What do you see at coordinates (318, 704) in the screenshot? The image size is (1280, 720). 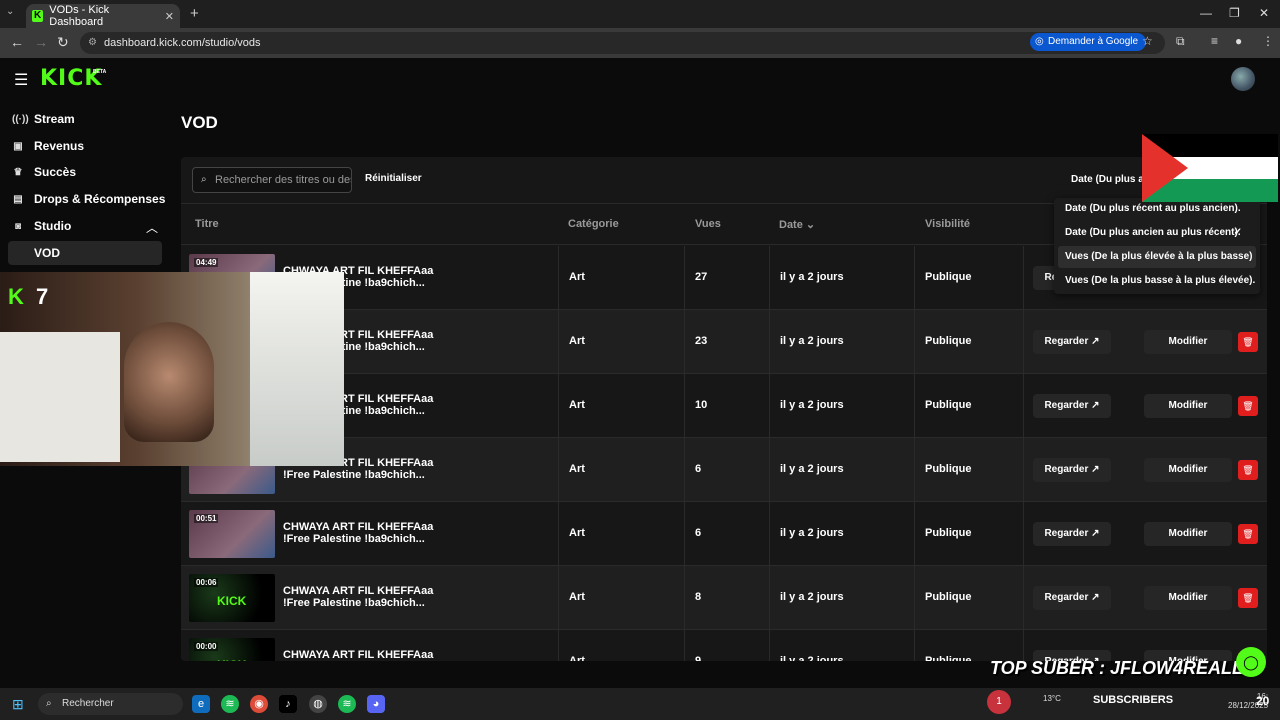 I see `obs-icon: ◍` at bounding box center [318, 704].